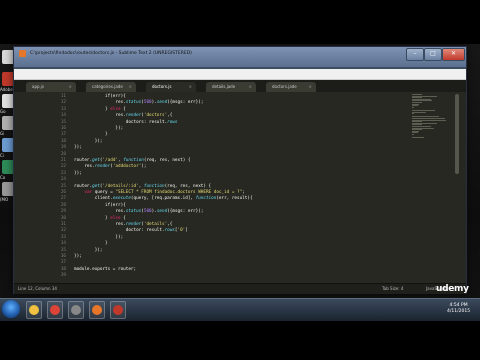  I want to click on scroll-thumb, so click(457, 134).